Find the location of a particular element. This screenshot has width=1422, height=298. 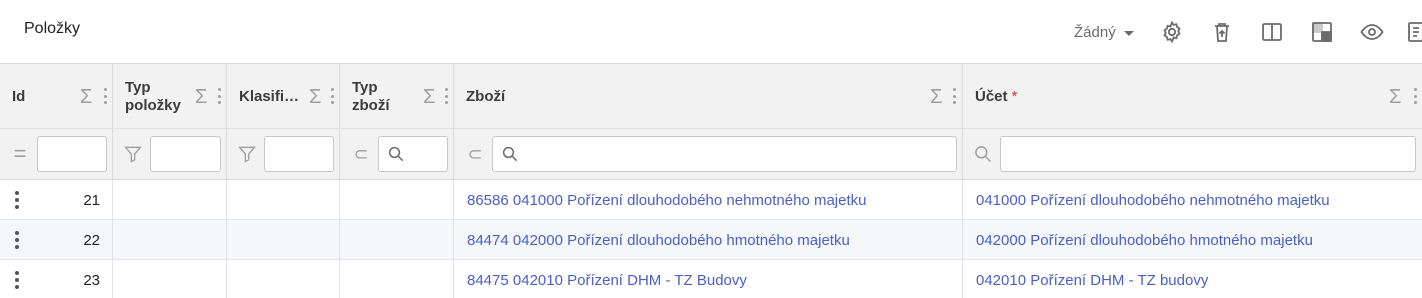

cell-ucet: 042010 Pořízení DHM - TZ budovy is located at coordinates (1192, 279).